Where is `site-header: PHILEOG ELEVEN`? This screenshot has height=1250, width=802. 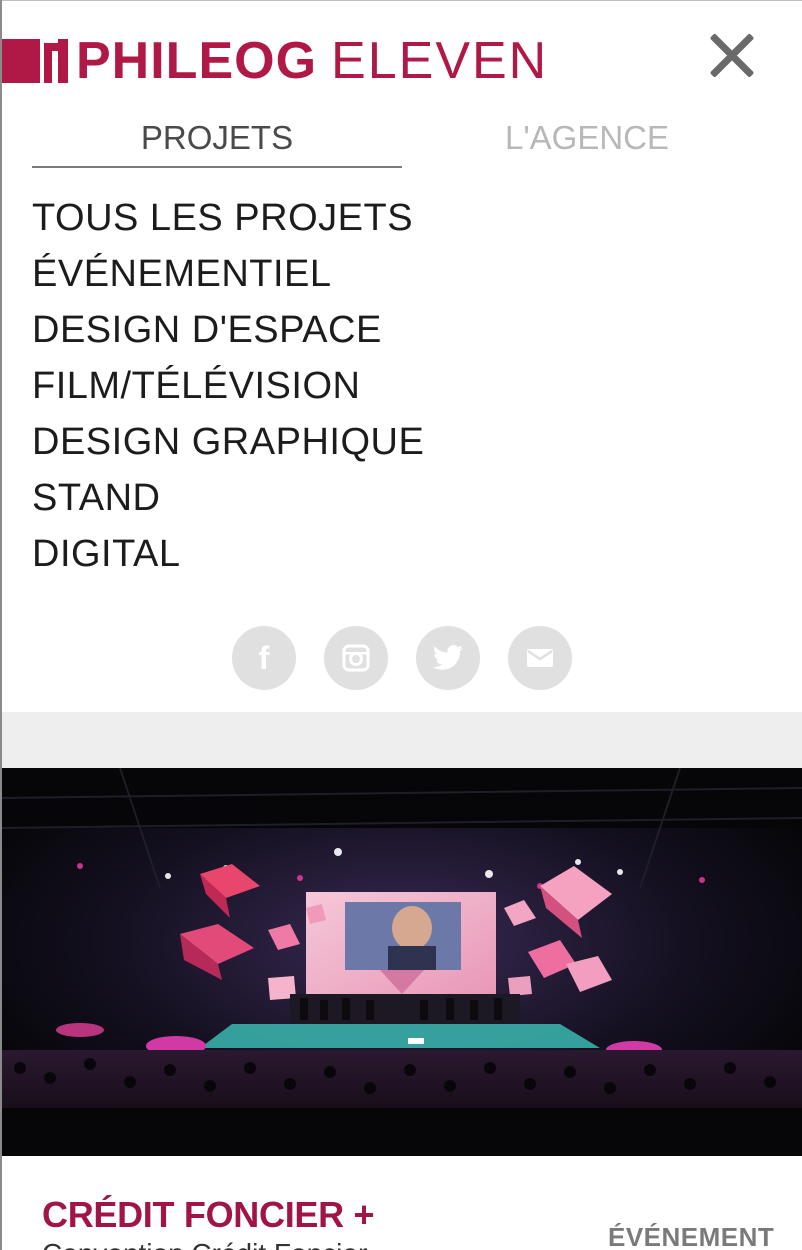
site-header: PHILEOG ELEVEN is located at coordinates (401, 50).